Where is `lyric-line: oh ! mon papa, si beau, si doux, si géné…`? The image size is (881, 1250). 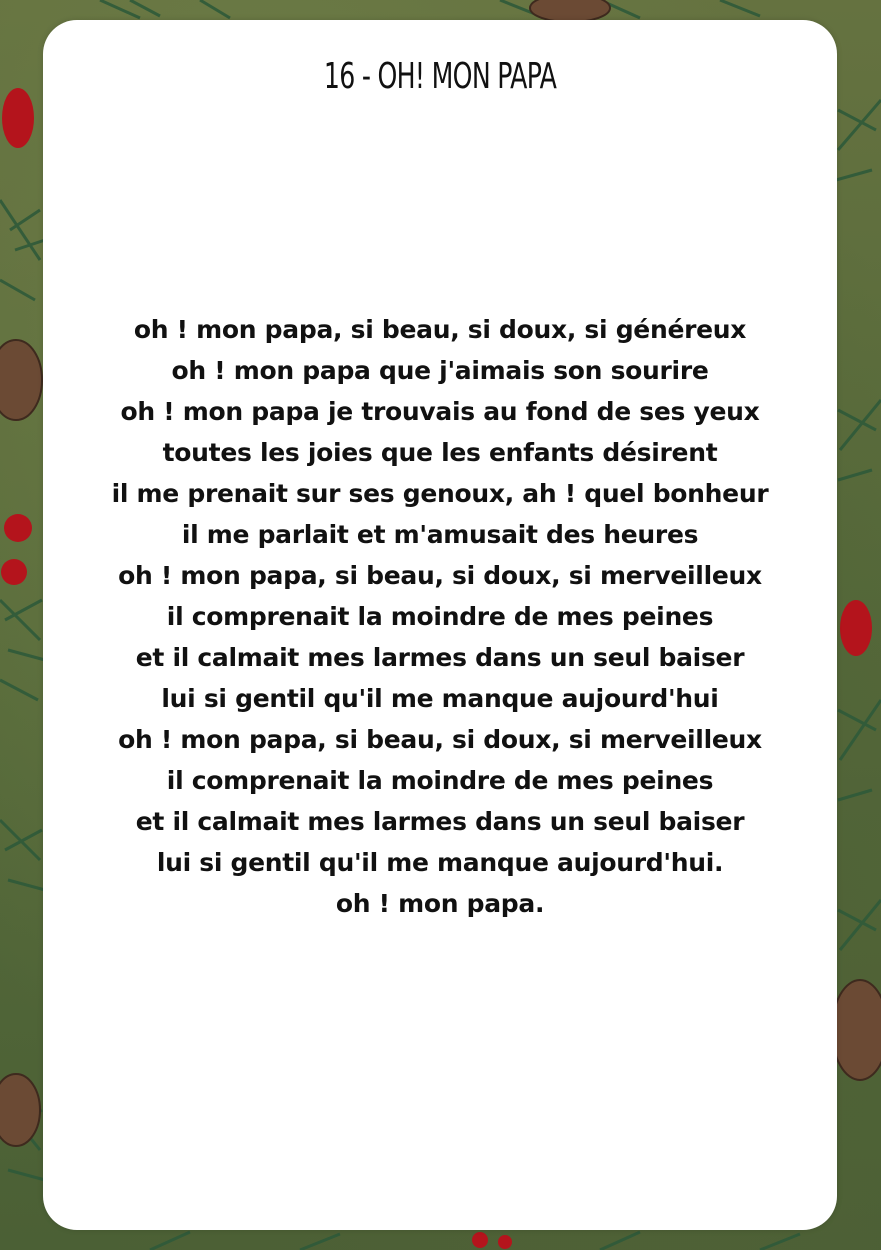 lyric-line: oh ! mon papa, si beau, si doux, si géné… is located at coordinates (440, 329).